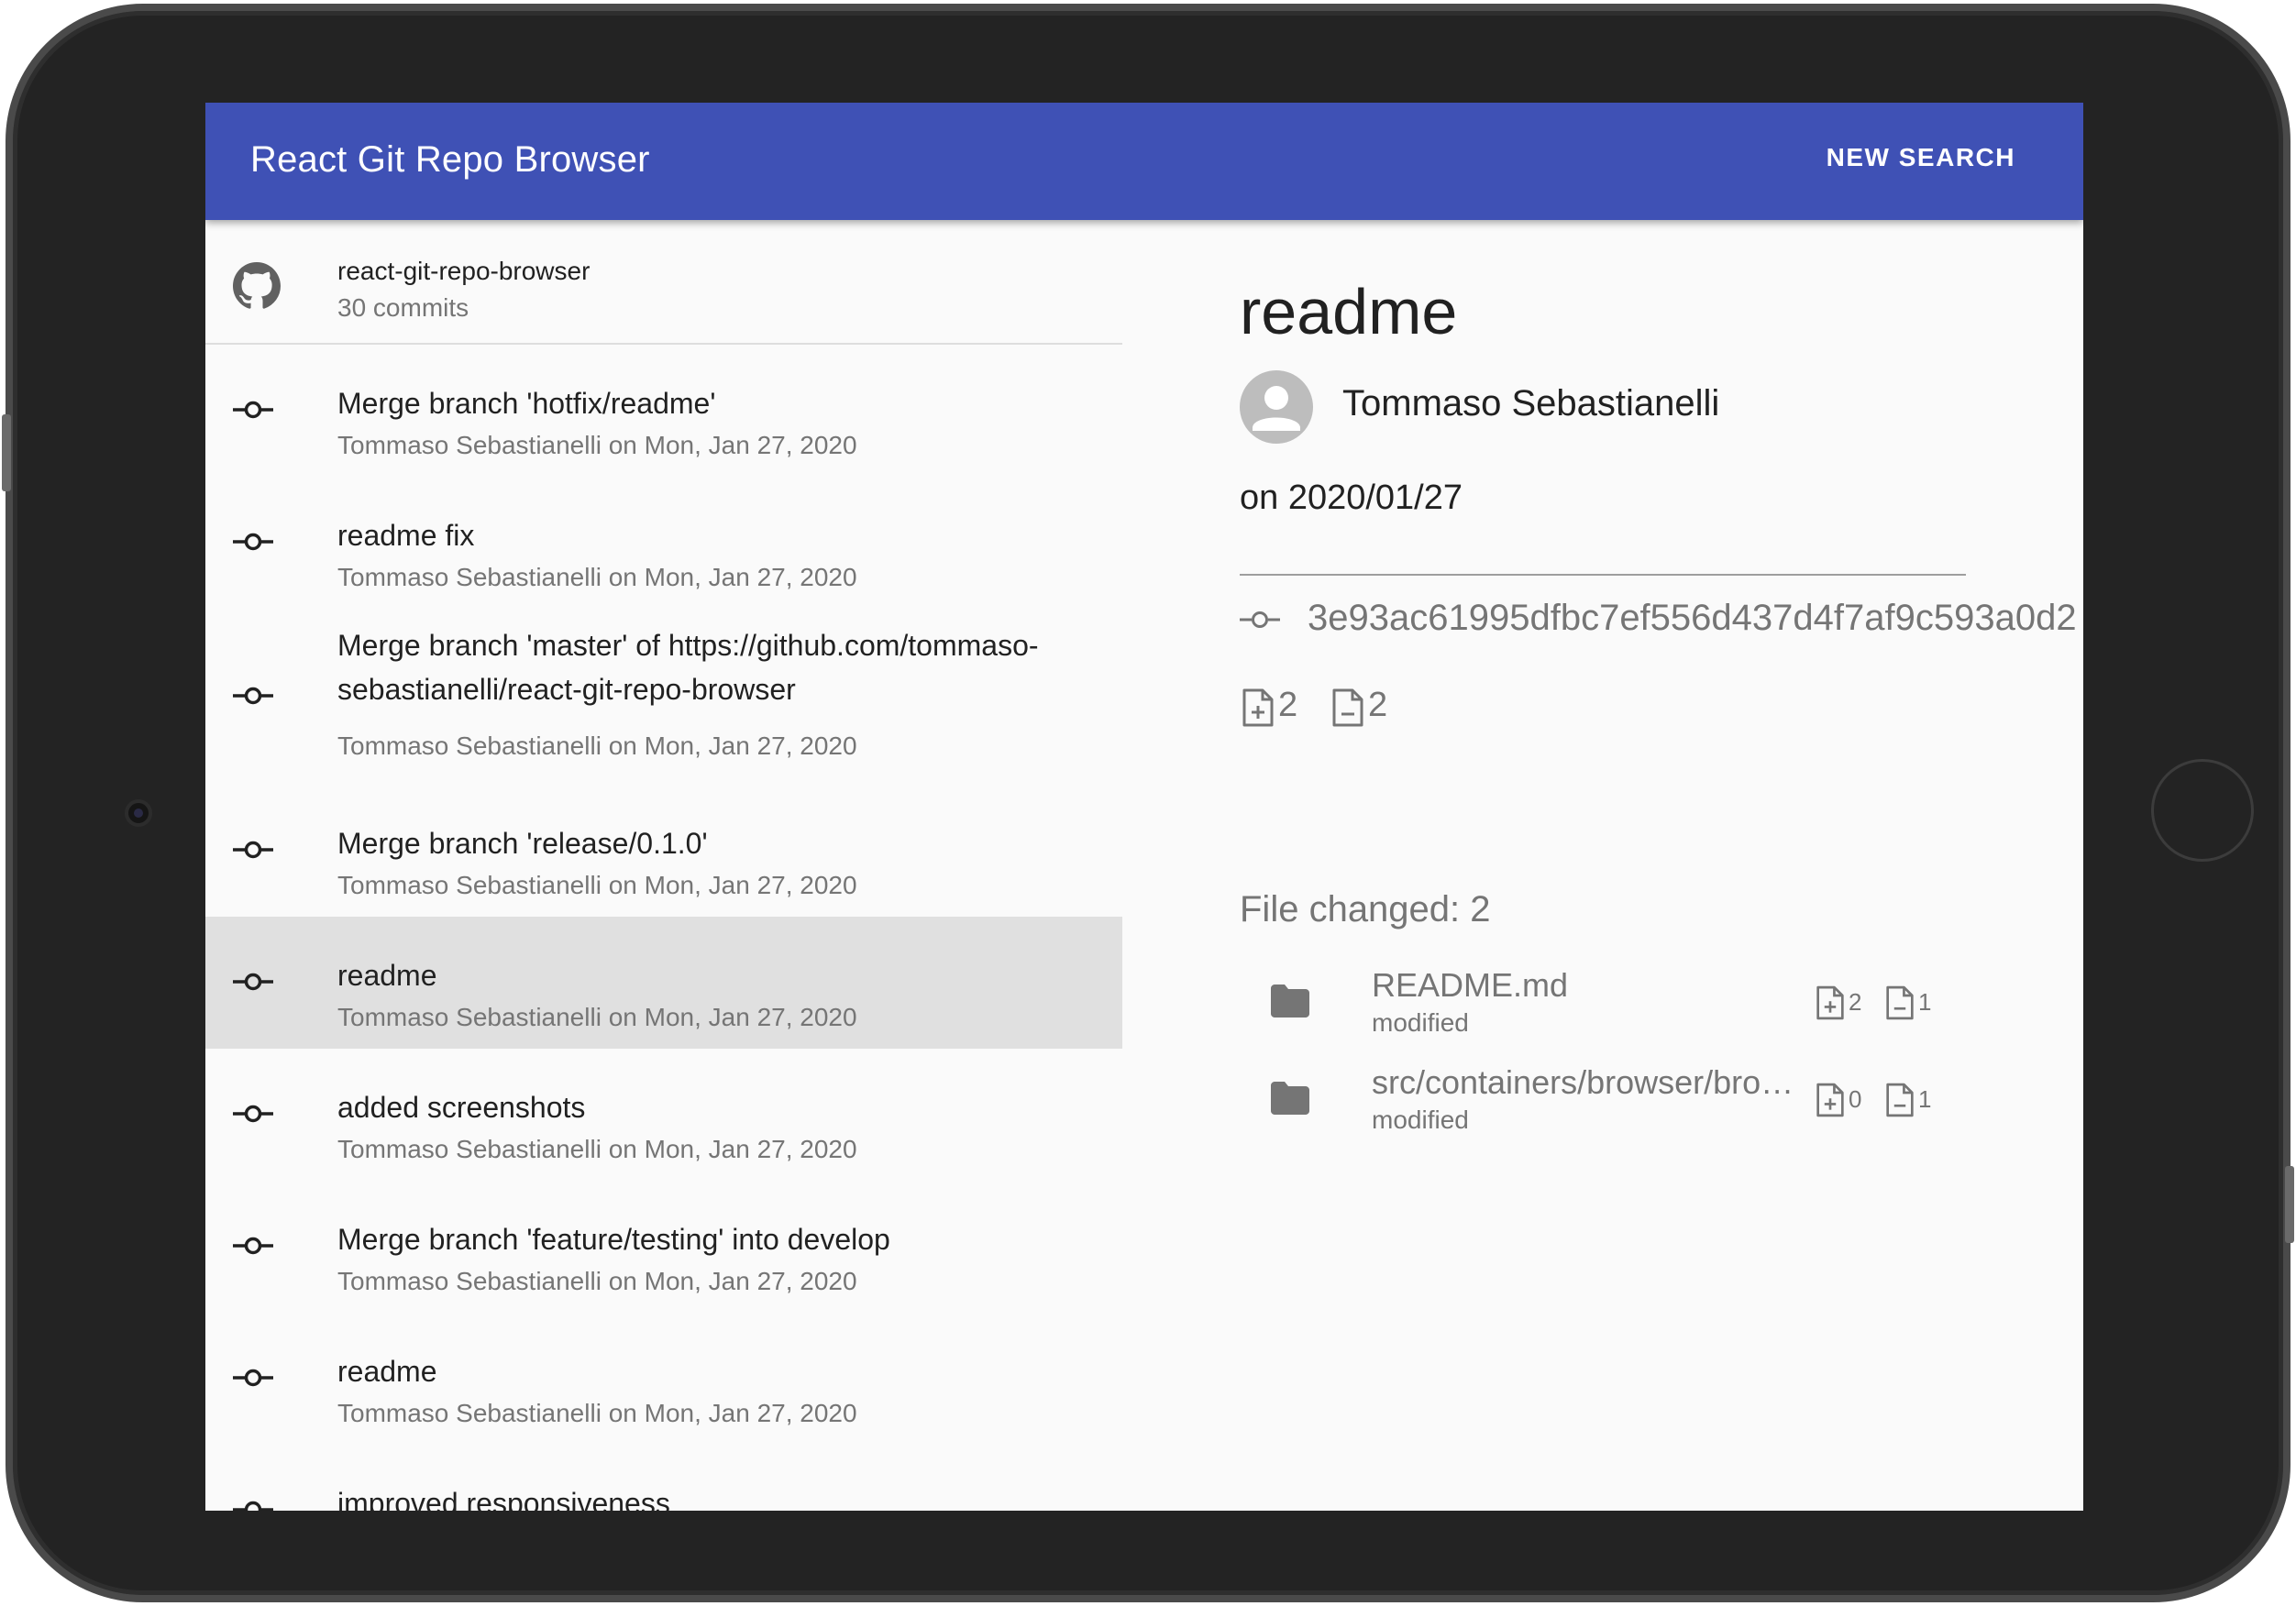 This screenshot has height=1606, width=2296. I want to click on home-button, so click(2202, 810).